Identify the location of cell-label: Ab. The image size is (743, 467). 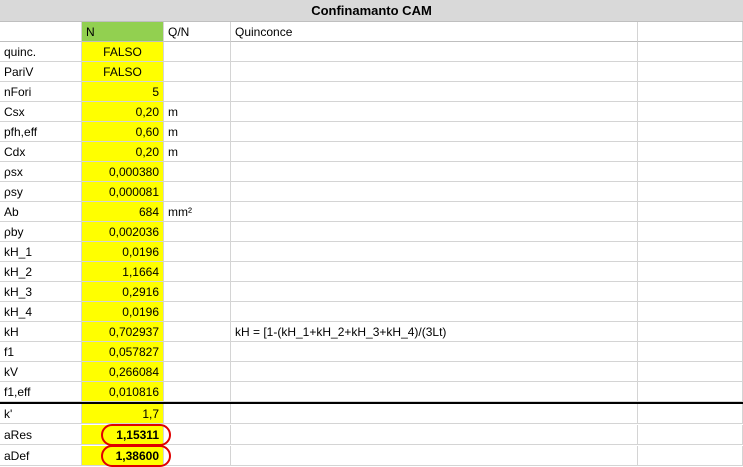
(41, 212).